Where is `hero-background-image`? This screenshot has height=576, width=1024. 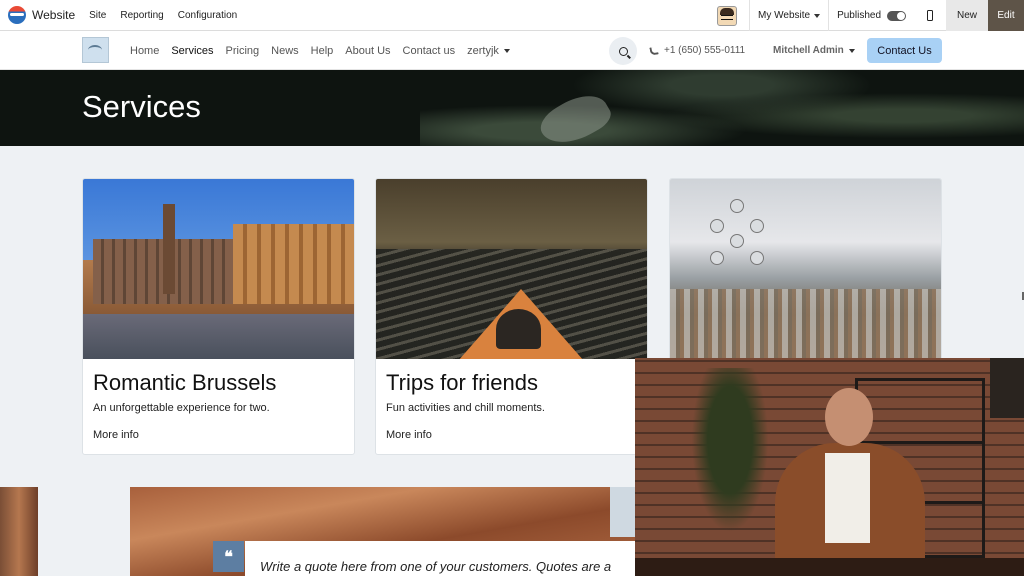
hero-background-image is located at coordinates (722, 108).